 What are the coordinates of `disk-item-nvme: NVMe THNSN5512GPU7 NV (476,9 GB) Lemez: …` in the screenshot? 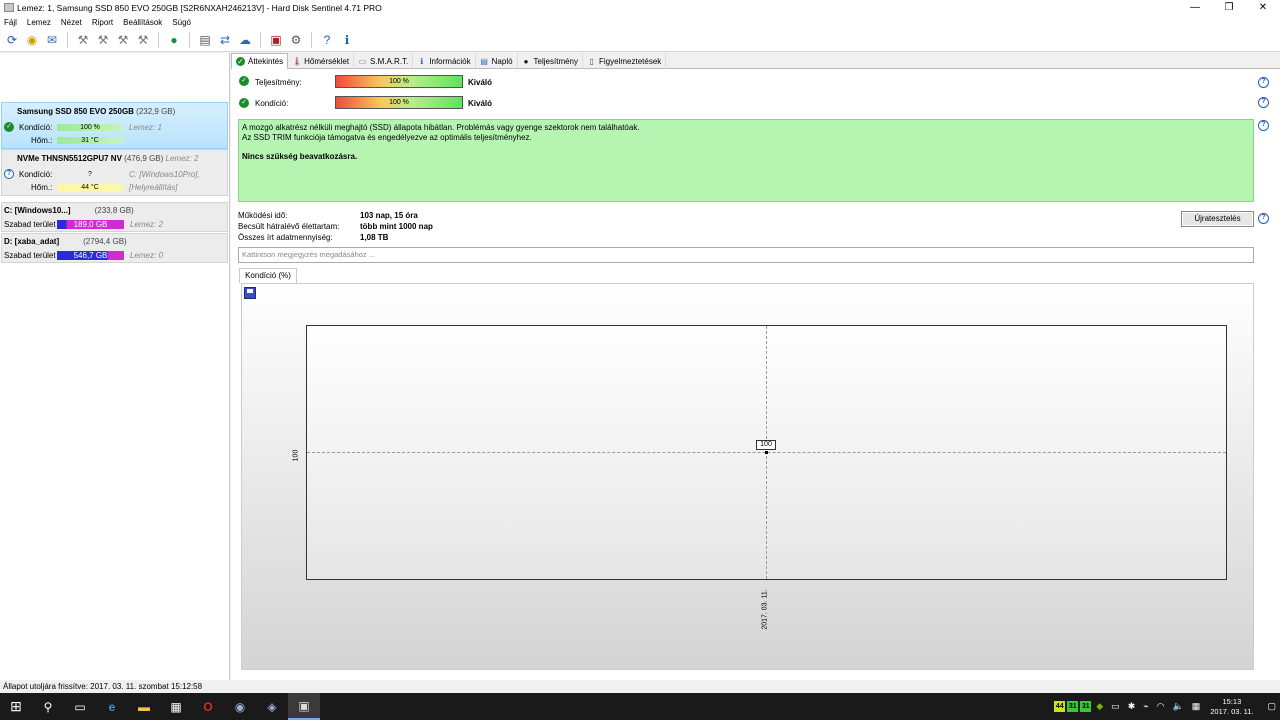 It's located at (114, 172).